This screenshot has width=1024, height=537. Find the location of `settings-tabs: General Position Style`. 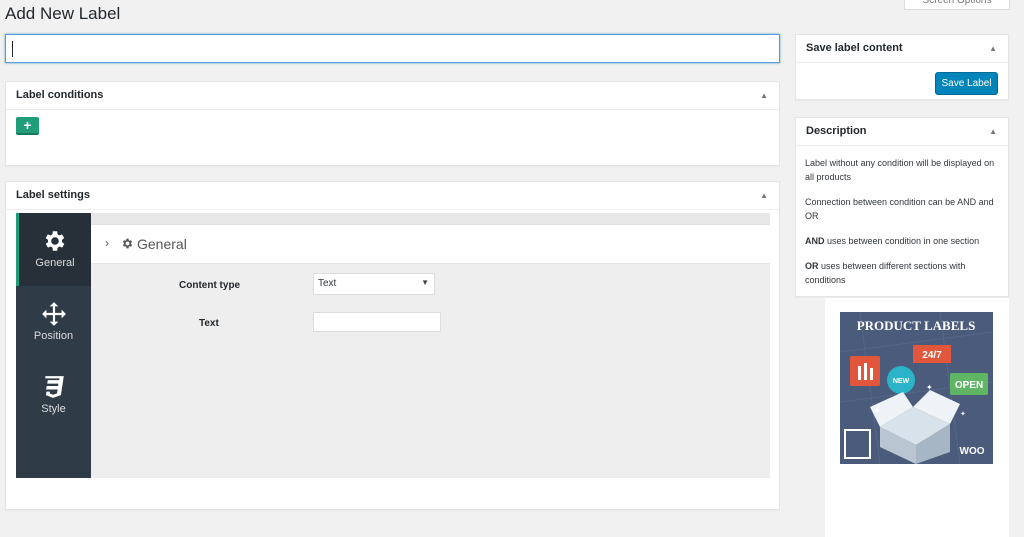

settings-tabs: General Position Style is located at coordinates (53, 345).